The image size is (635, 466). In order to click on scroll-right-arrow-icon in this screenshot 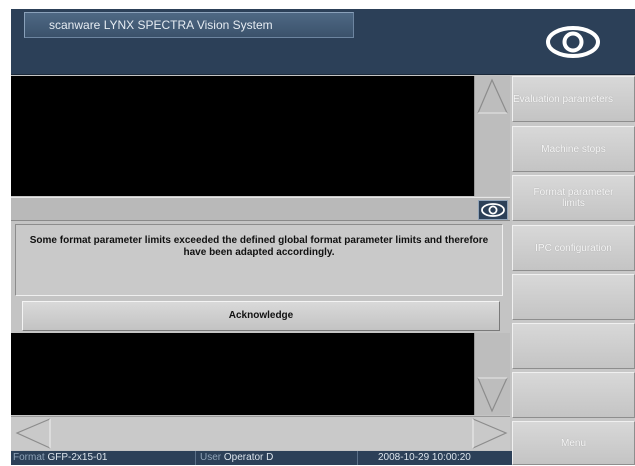, I will do `click(490, 433)`.